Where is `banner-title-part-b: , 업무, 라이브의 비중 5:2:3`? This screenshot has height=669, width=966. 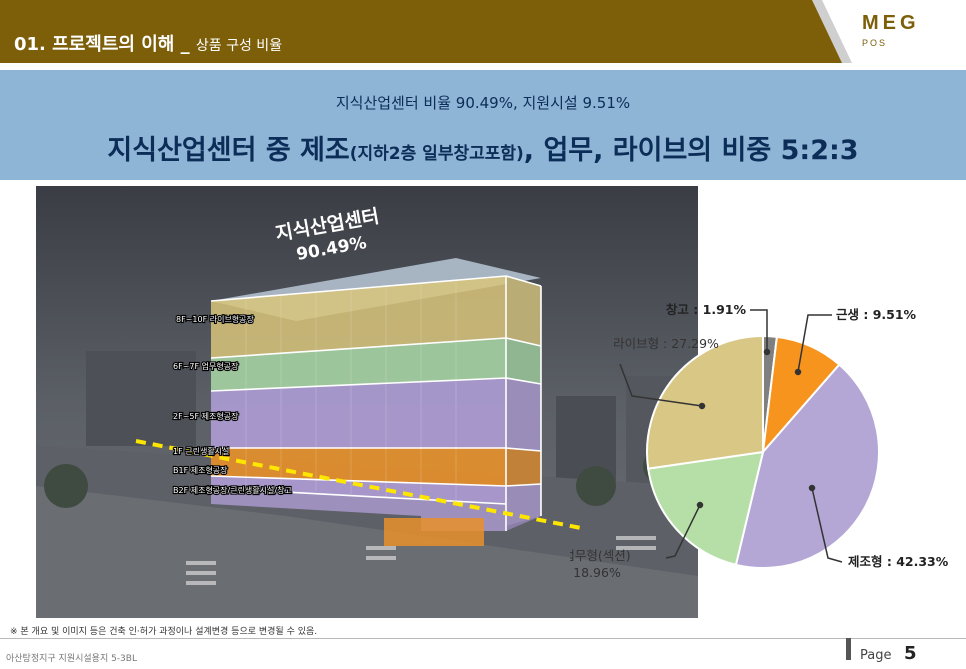
banner-title-part-b: , 업무, 라이브의 비중 5:2:3 is located at coordinates (691, 150).